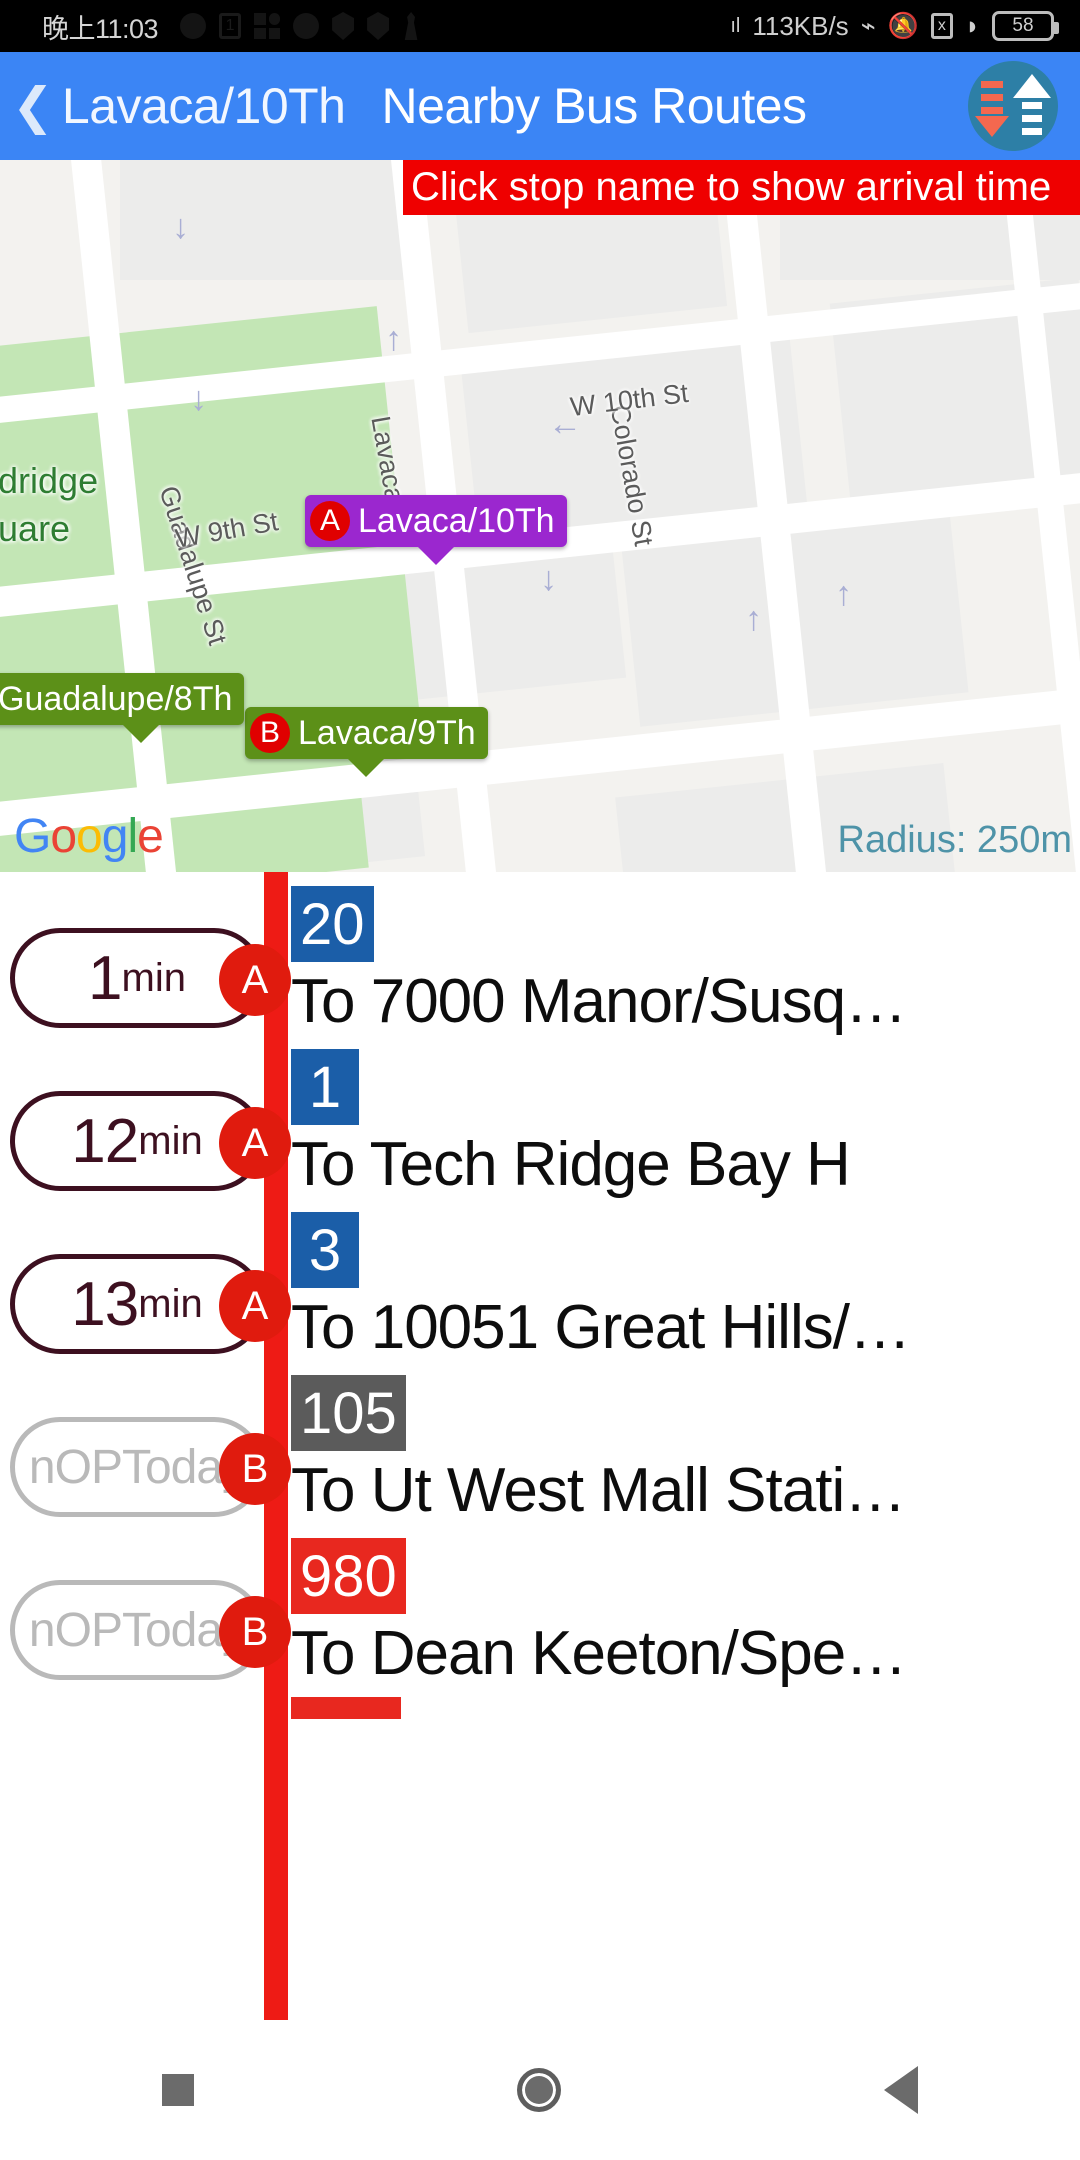 The image size is (1080, 2160). Describe the element at coordinates (387, 732) in the screenshot. I see `pin-label: Lavaca/9Th` at that location.